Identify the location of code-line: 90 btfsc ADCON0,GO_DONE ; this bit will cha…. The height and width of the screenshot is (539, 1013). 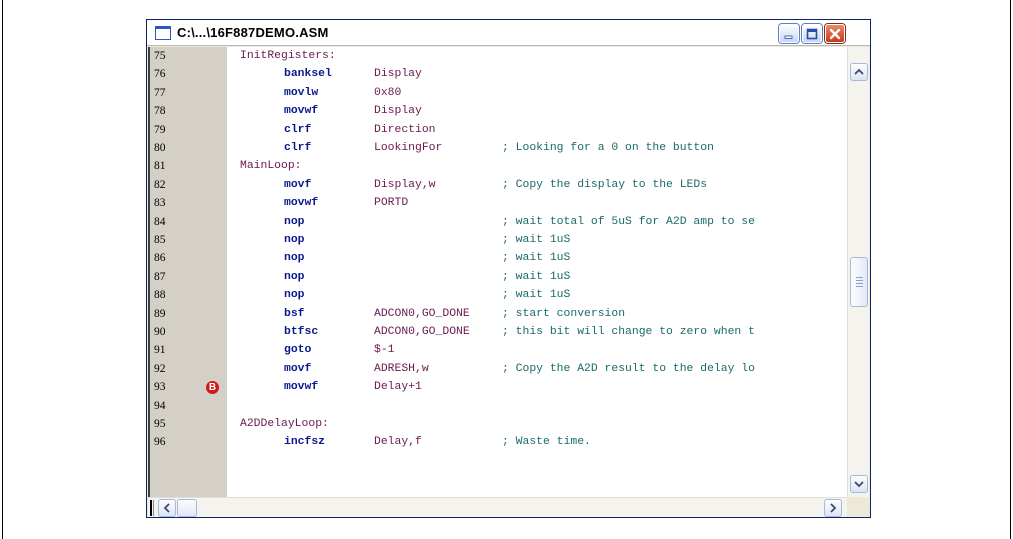
(497, 332).